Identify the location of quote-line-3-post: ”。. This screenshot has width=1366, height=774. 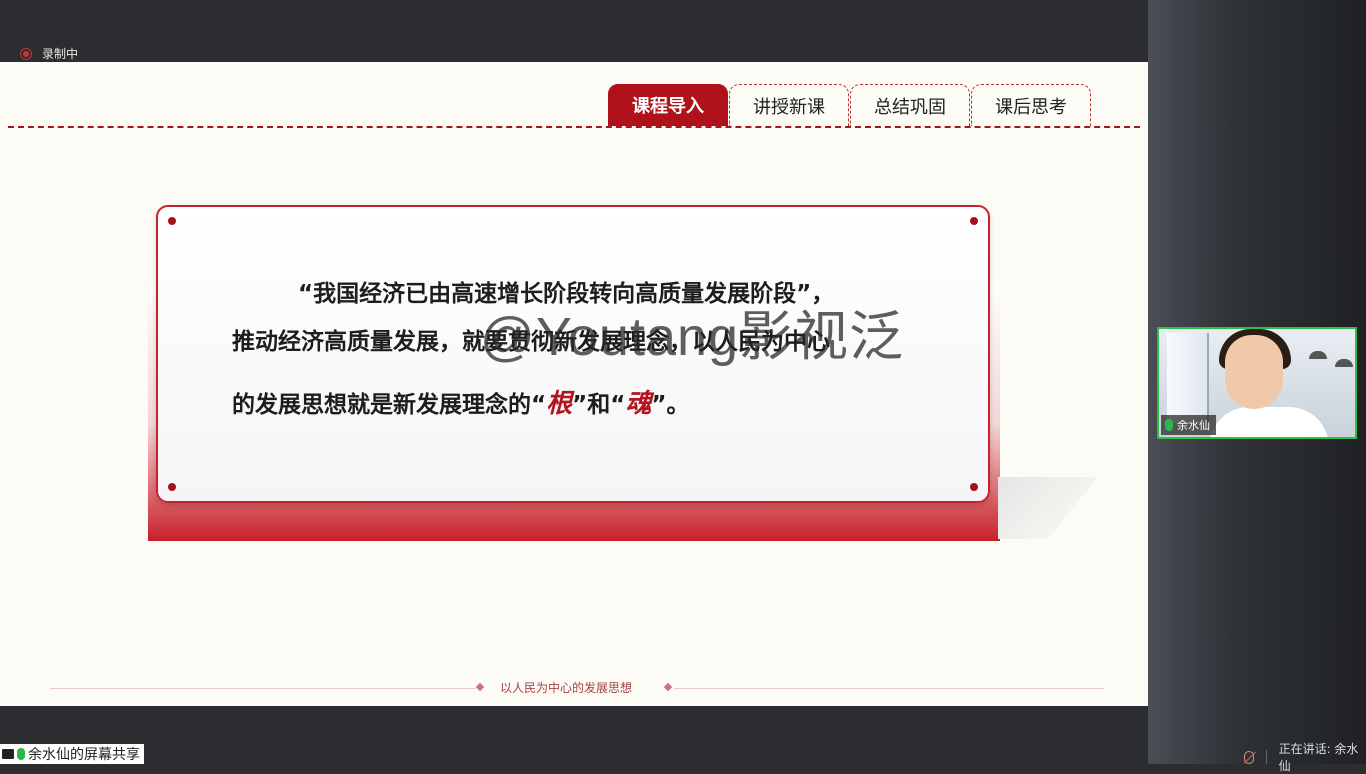
(670, 405).